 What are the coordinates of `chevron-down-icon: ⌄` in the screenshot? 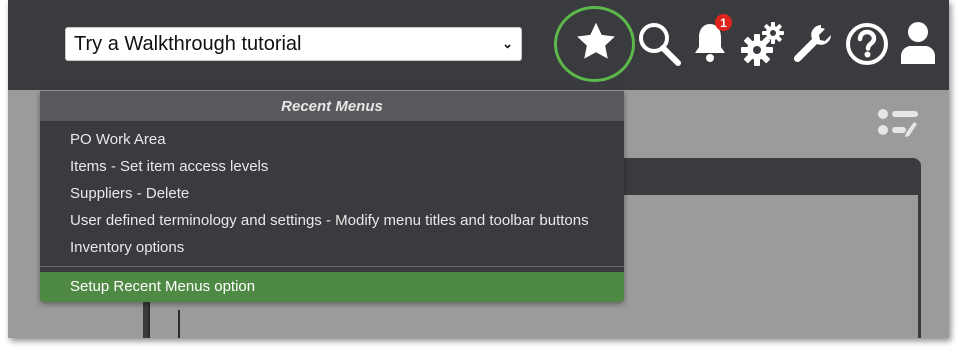 It's located at (507, 43).